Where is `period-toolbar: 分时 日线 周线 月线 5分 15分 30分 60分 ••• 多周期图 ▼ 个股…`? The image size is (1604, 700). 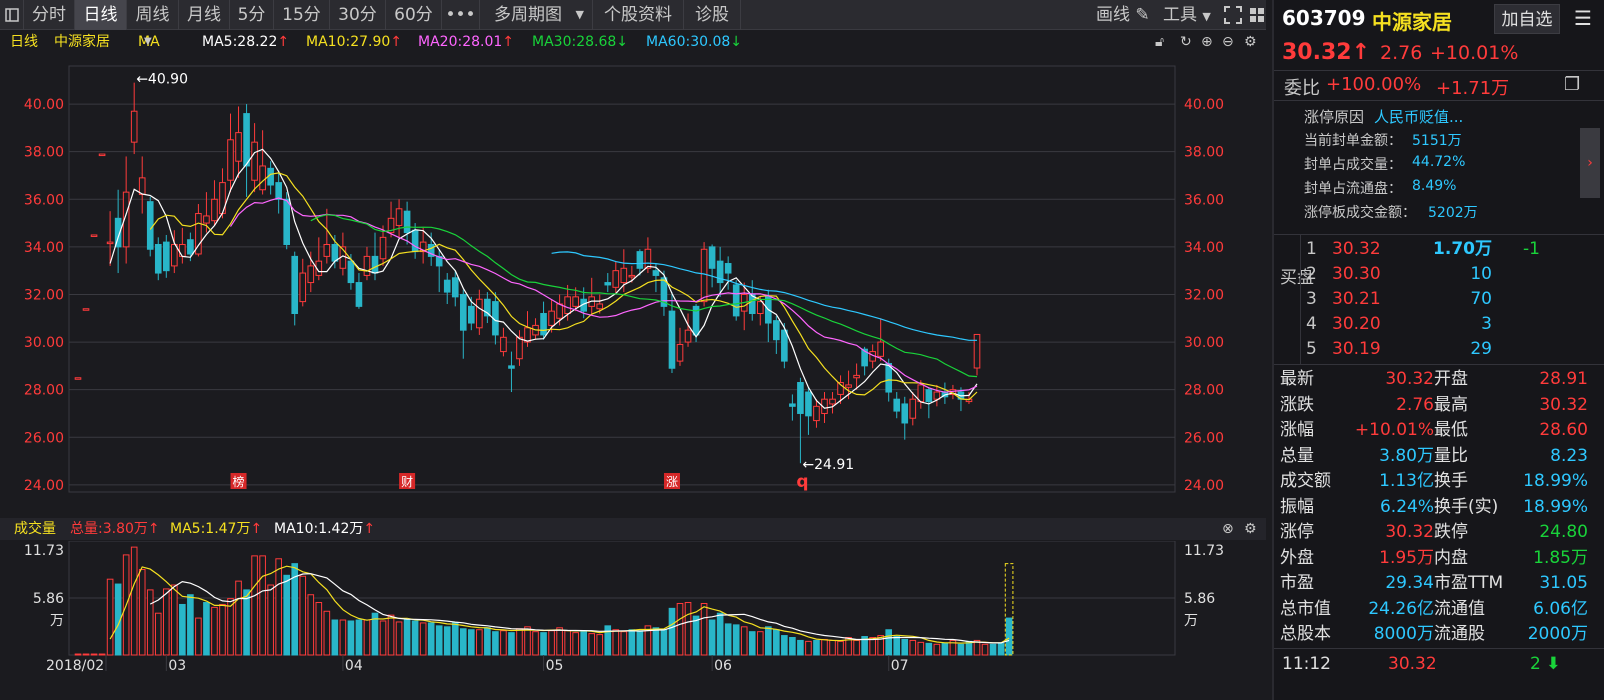 period-toolbar: 分时 日线 周线 月线 5分 15分 30分 60分 ••• 多周期图 ▼ 个股… is located at coordinates (633, 15).